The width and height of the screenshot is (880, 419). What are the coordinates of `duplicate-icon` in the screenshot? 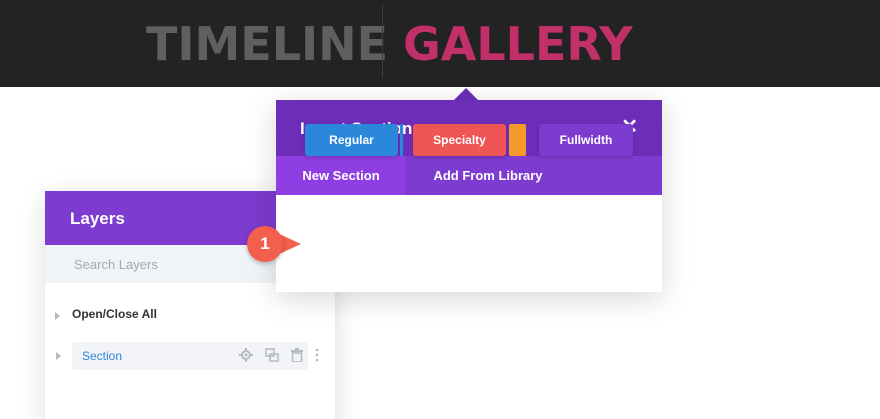 It's located at (272, 355).